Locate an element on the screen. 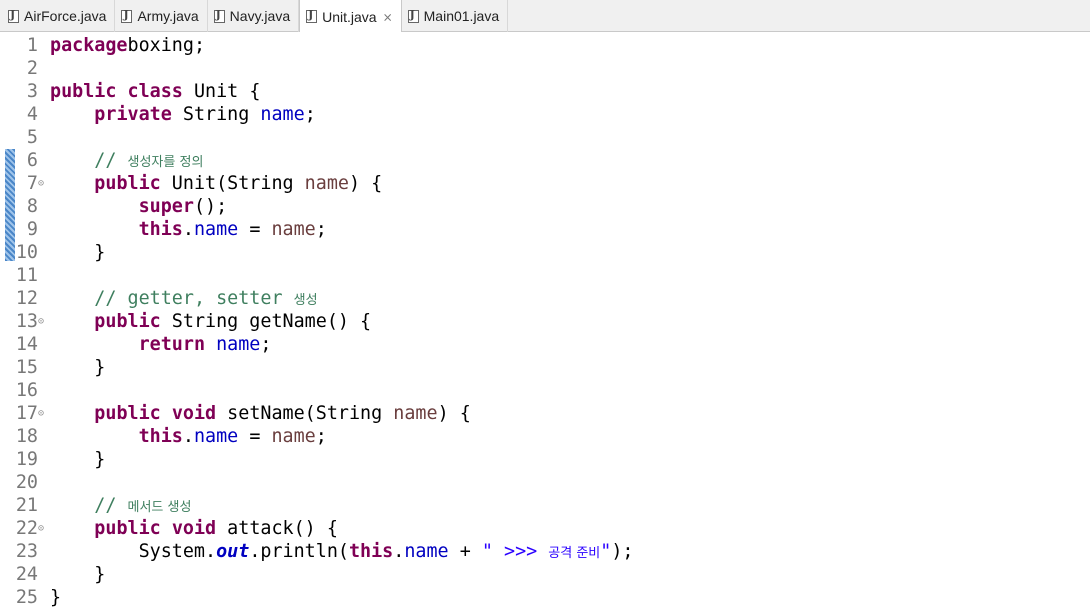  code-text: public class Unit { is located at coordinates (155, 91).